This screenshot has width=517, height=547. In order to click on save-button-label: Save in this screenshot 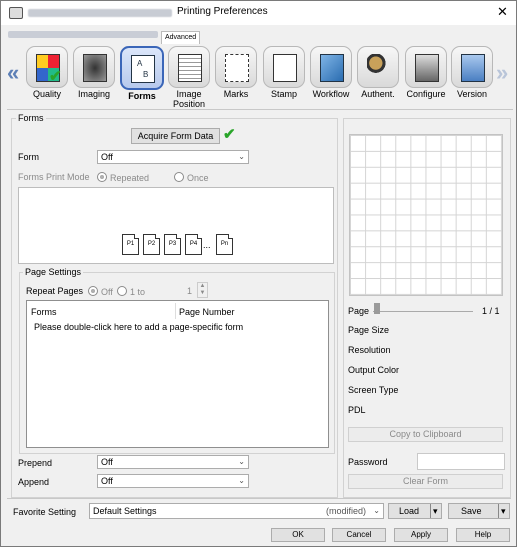, I will do `click(471, 511)`.